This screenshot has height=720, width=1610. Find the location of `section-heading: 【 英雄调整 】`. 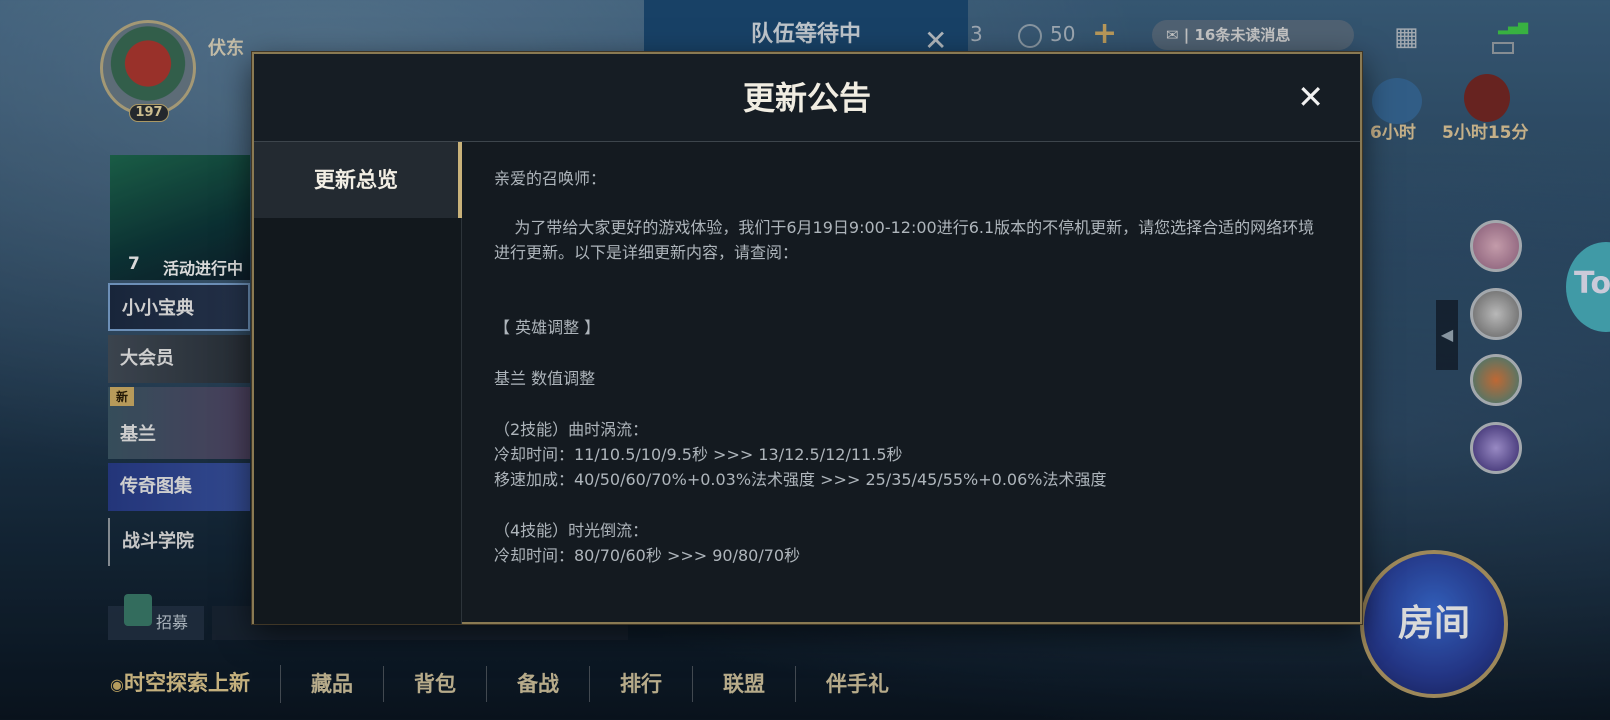

section-heading: 【 英雄调整 】 is located at coordinates (547, 327).